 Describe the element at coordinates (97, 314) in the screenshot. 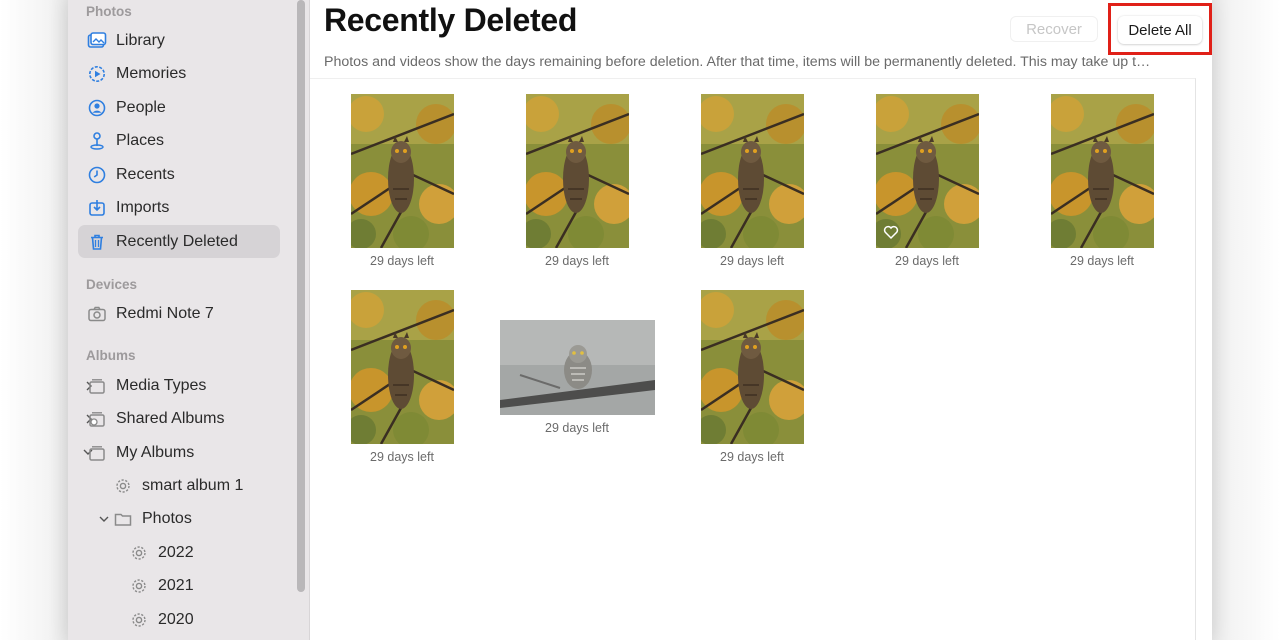

I see `camera-icon` at that location.